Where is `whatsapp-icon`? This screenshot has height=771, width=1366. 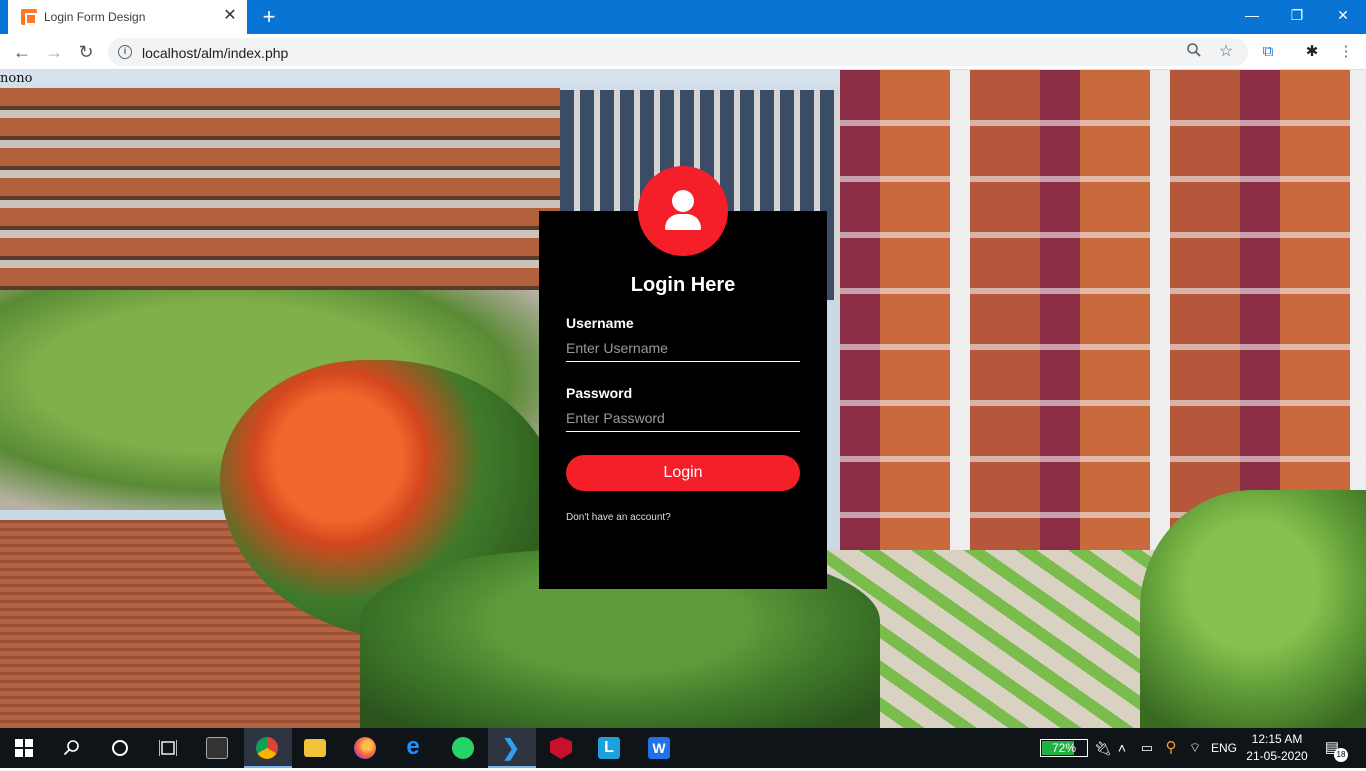 whatsapp-icon is located at coordinates (464, 748).